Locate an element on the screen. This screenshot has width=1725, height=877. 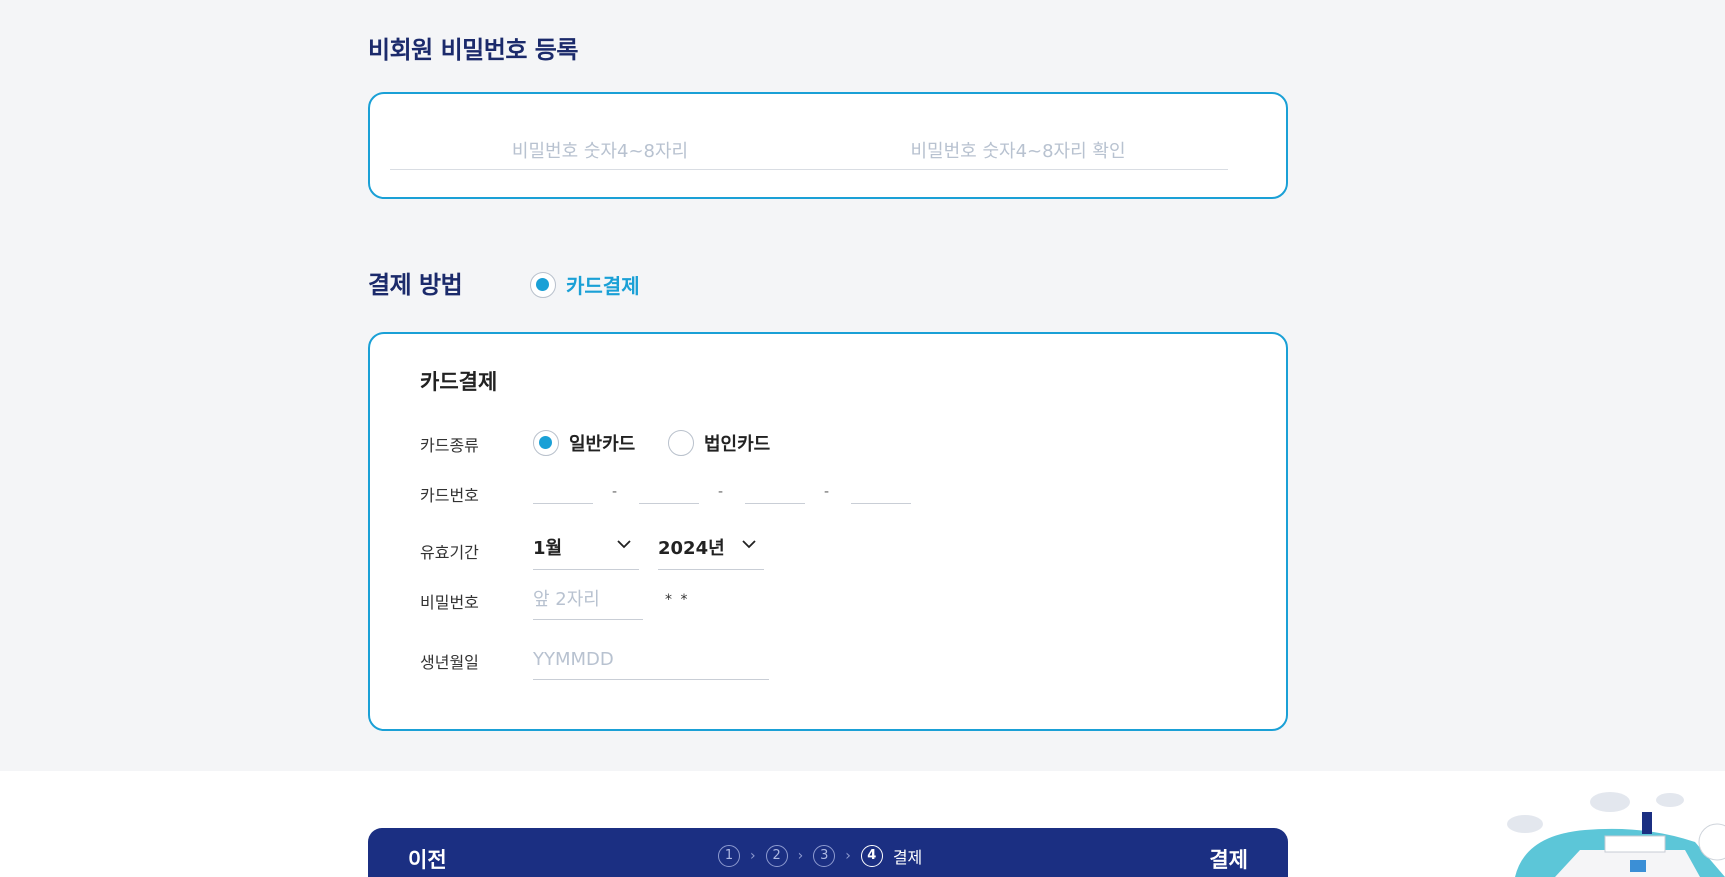
bottom-action-bar: 이전 1 › 2 › 3 › 4 결제 결제 is located at coordinates (828, 852).